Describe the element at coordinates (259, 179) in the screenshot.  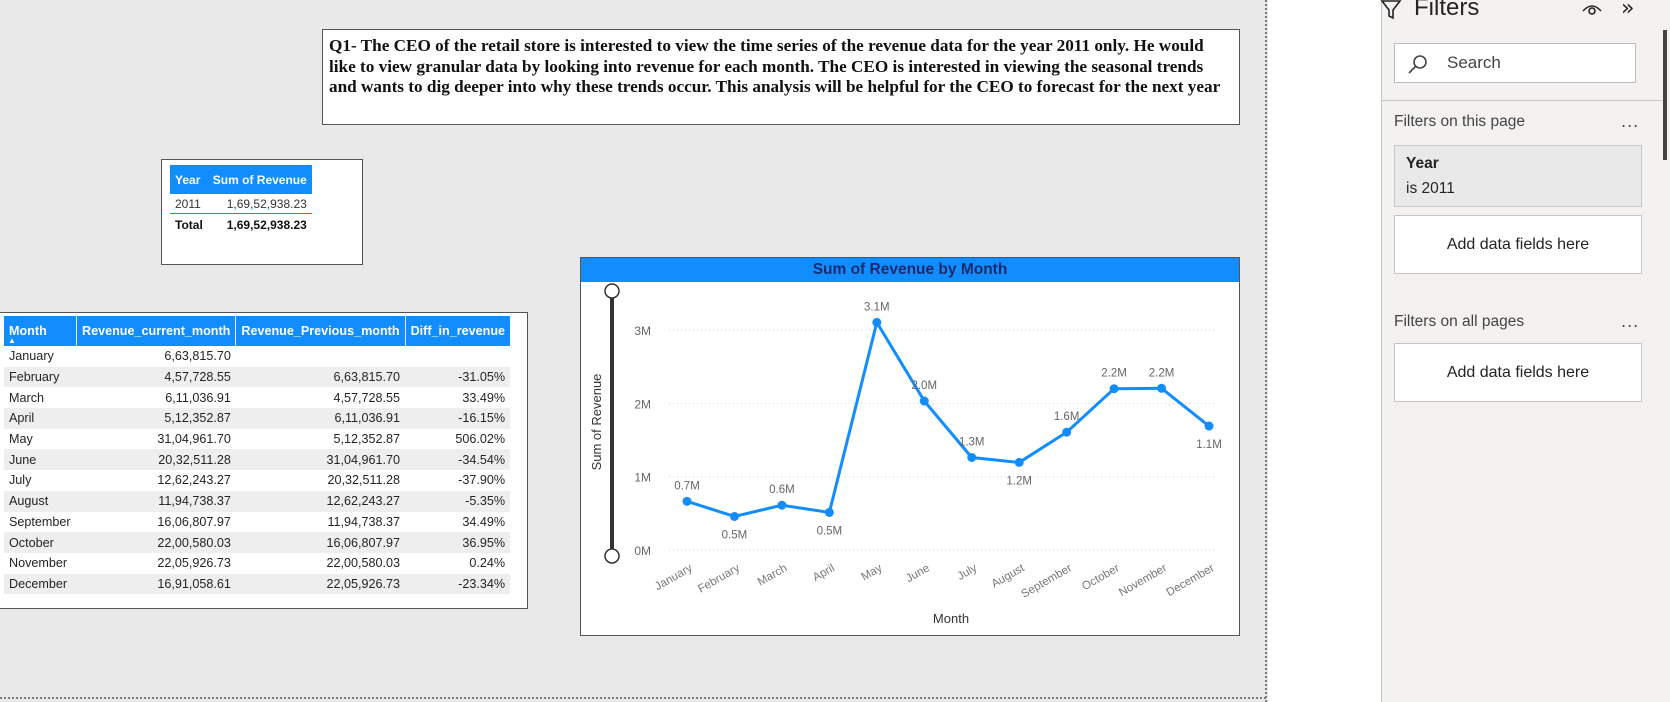
I see `sum-revenue-header: Sum of Revenue` at that location.